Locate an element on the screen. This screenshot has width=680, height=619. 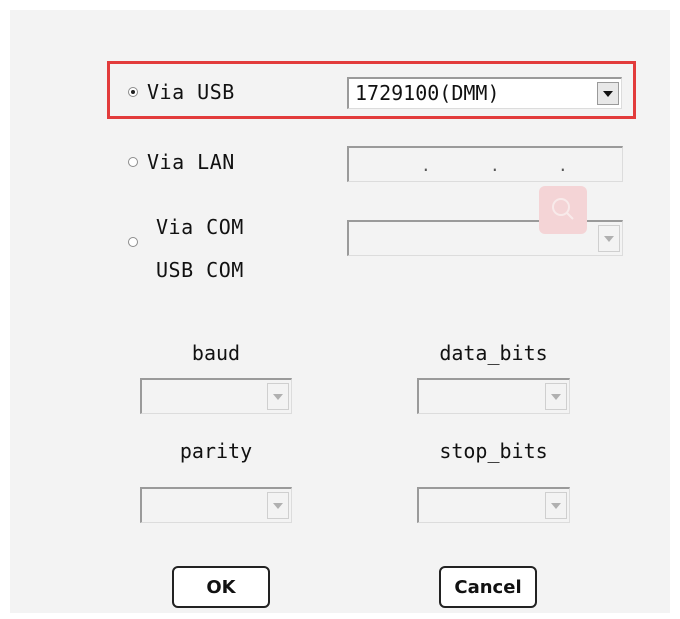
cancel-button: Cancel is located at coordinates (488, 587).